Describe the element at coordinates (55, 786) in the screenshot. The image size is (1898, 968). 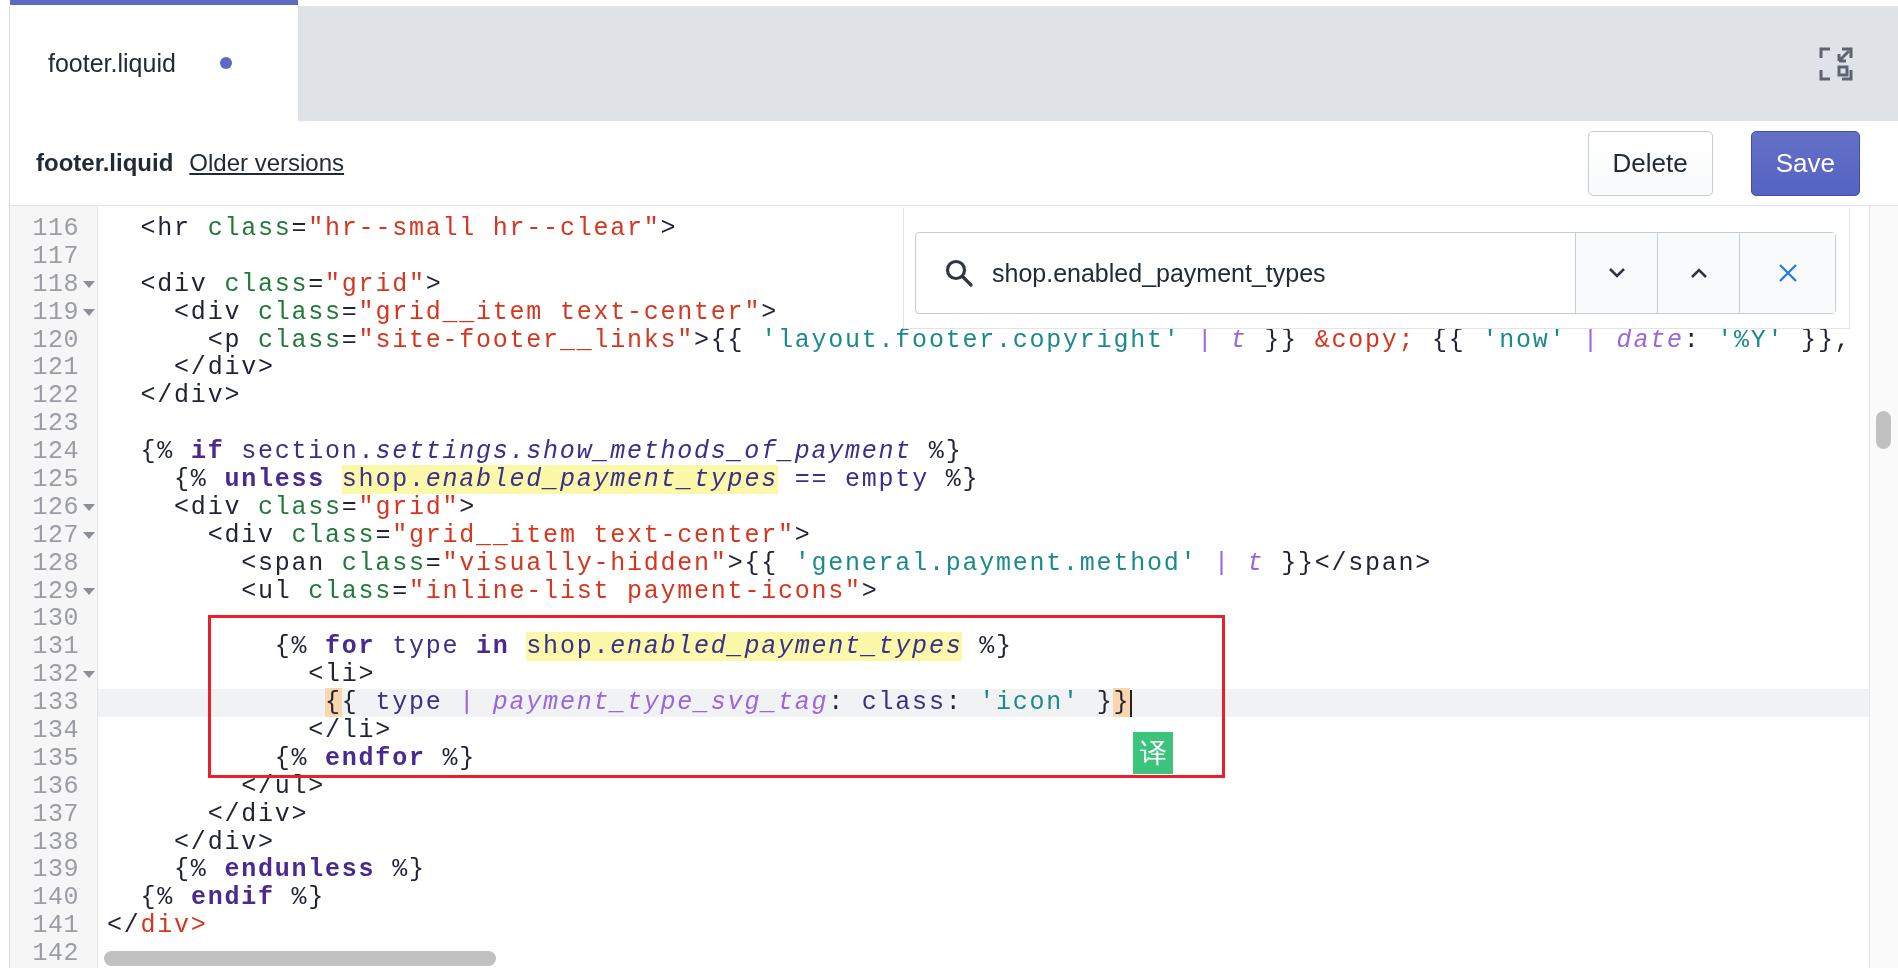
I see `line-number: 136` at that location.